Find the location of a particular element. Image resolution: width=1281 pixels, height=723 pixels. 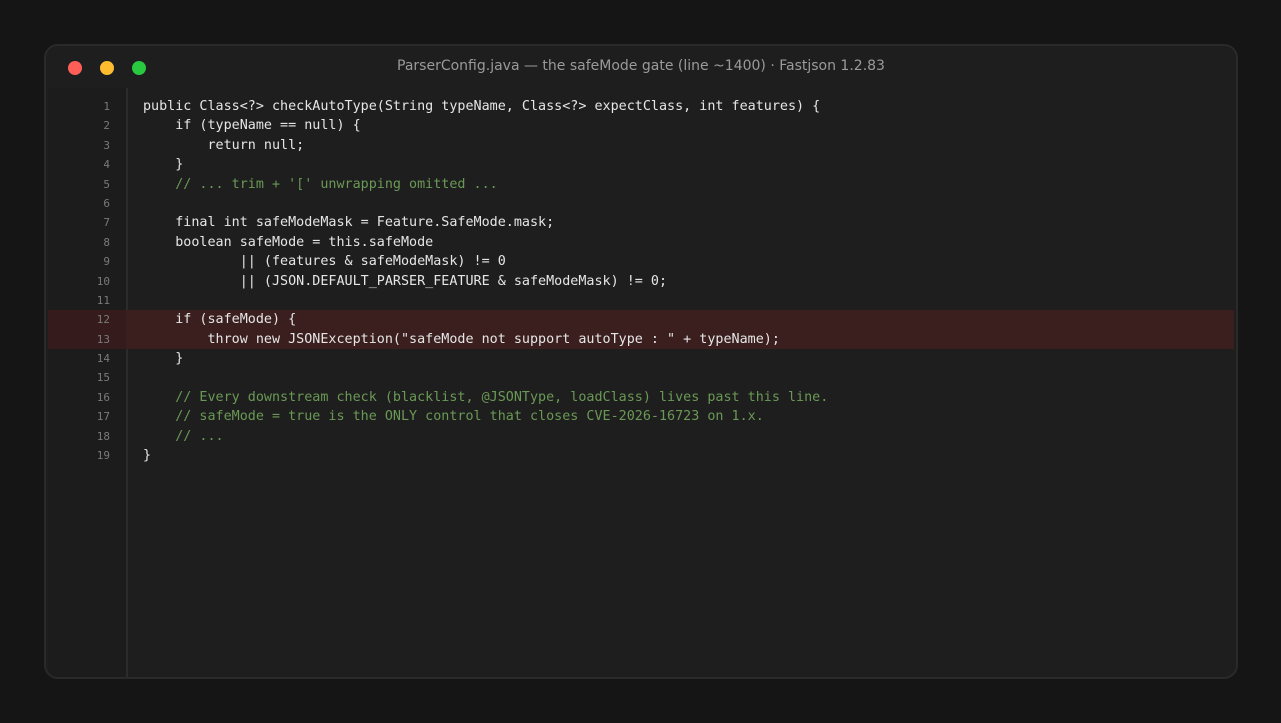

code-line: 8 boolean safeMode = this.safeMode is located at coordinates (641, 242).